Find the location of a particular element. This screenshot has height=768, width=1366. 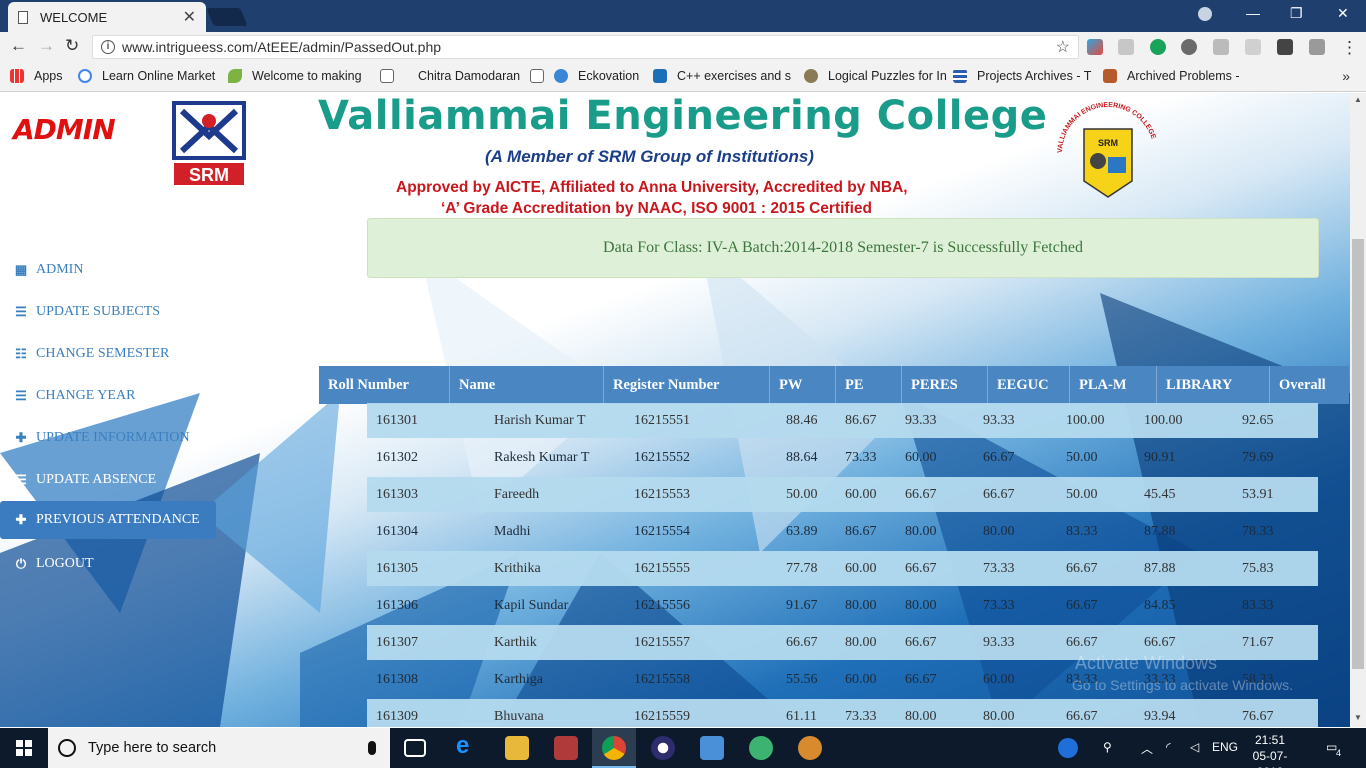

back-icon: ← is located at coordinates (18, 46).